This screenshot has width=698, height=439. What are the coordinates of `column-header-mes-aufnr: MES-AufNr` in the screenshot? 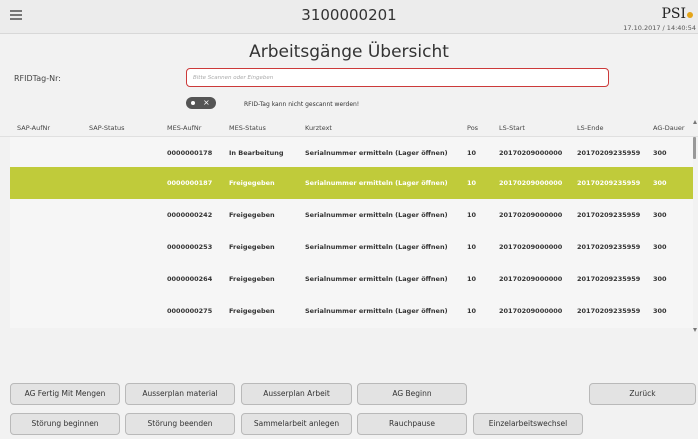 It's located at (184, 128).